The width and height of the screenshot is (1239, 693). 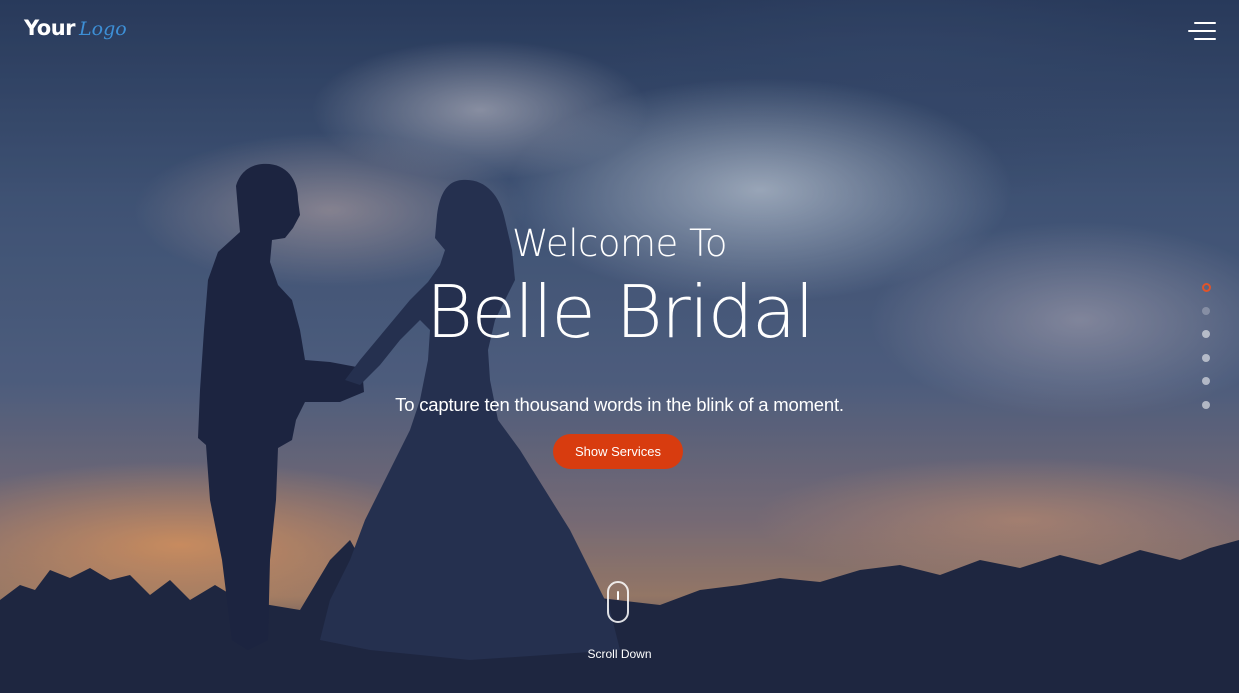 What do you see at coordinates (619, 243) in the screenshot?
I see `welcome-heading: Welcome To` at bounding box center [619, 243].